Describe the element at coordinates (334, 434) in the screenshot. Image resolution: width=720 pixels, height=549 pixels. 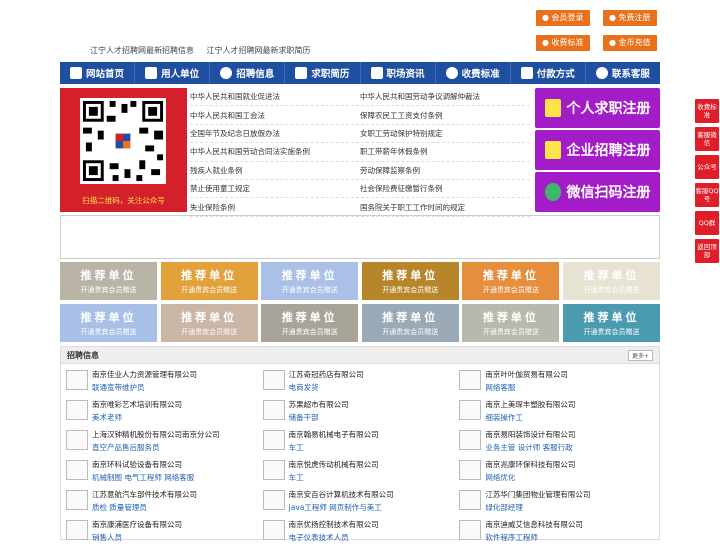
I see `company-name: 南京翰易机械电子有限公司` at that location.